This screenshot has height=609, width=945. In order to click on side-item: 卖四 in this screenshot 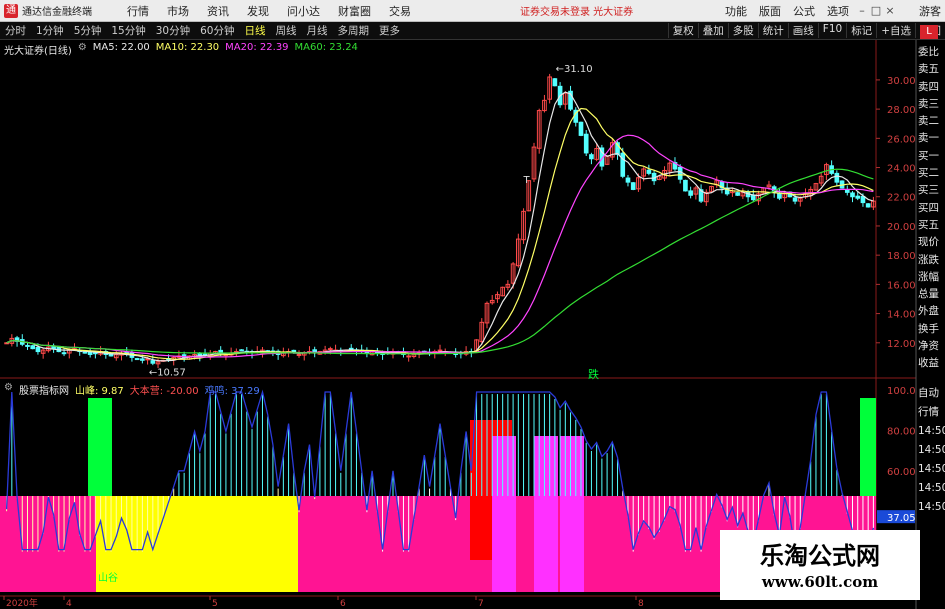, I will do `click(931, 87)`.